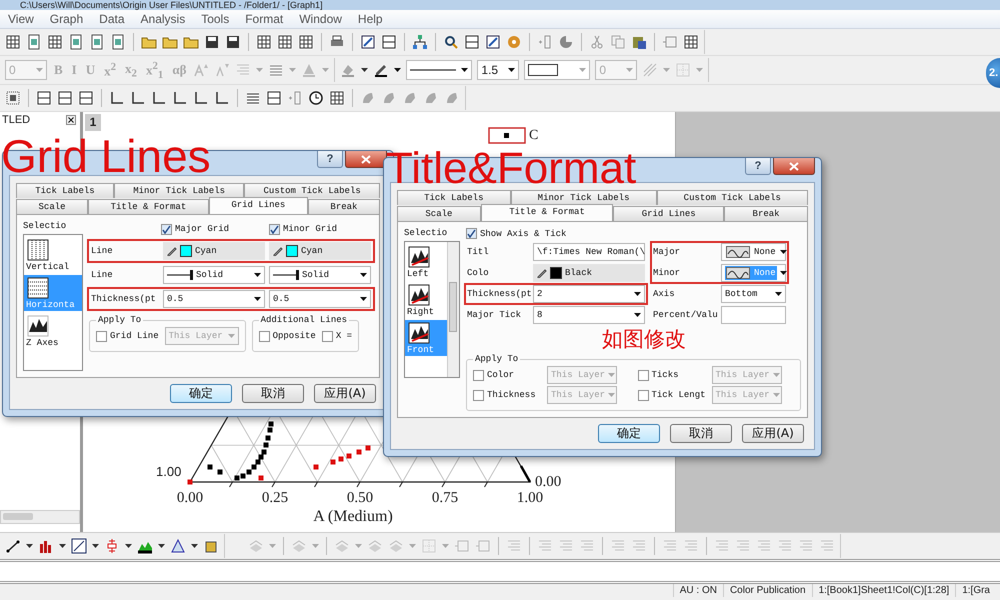  Describe the element at coordinates (498, 70) in the screenshot. I see `line-width-dropdown: 1.5` at that location.